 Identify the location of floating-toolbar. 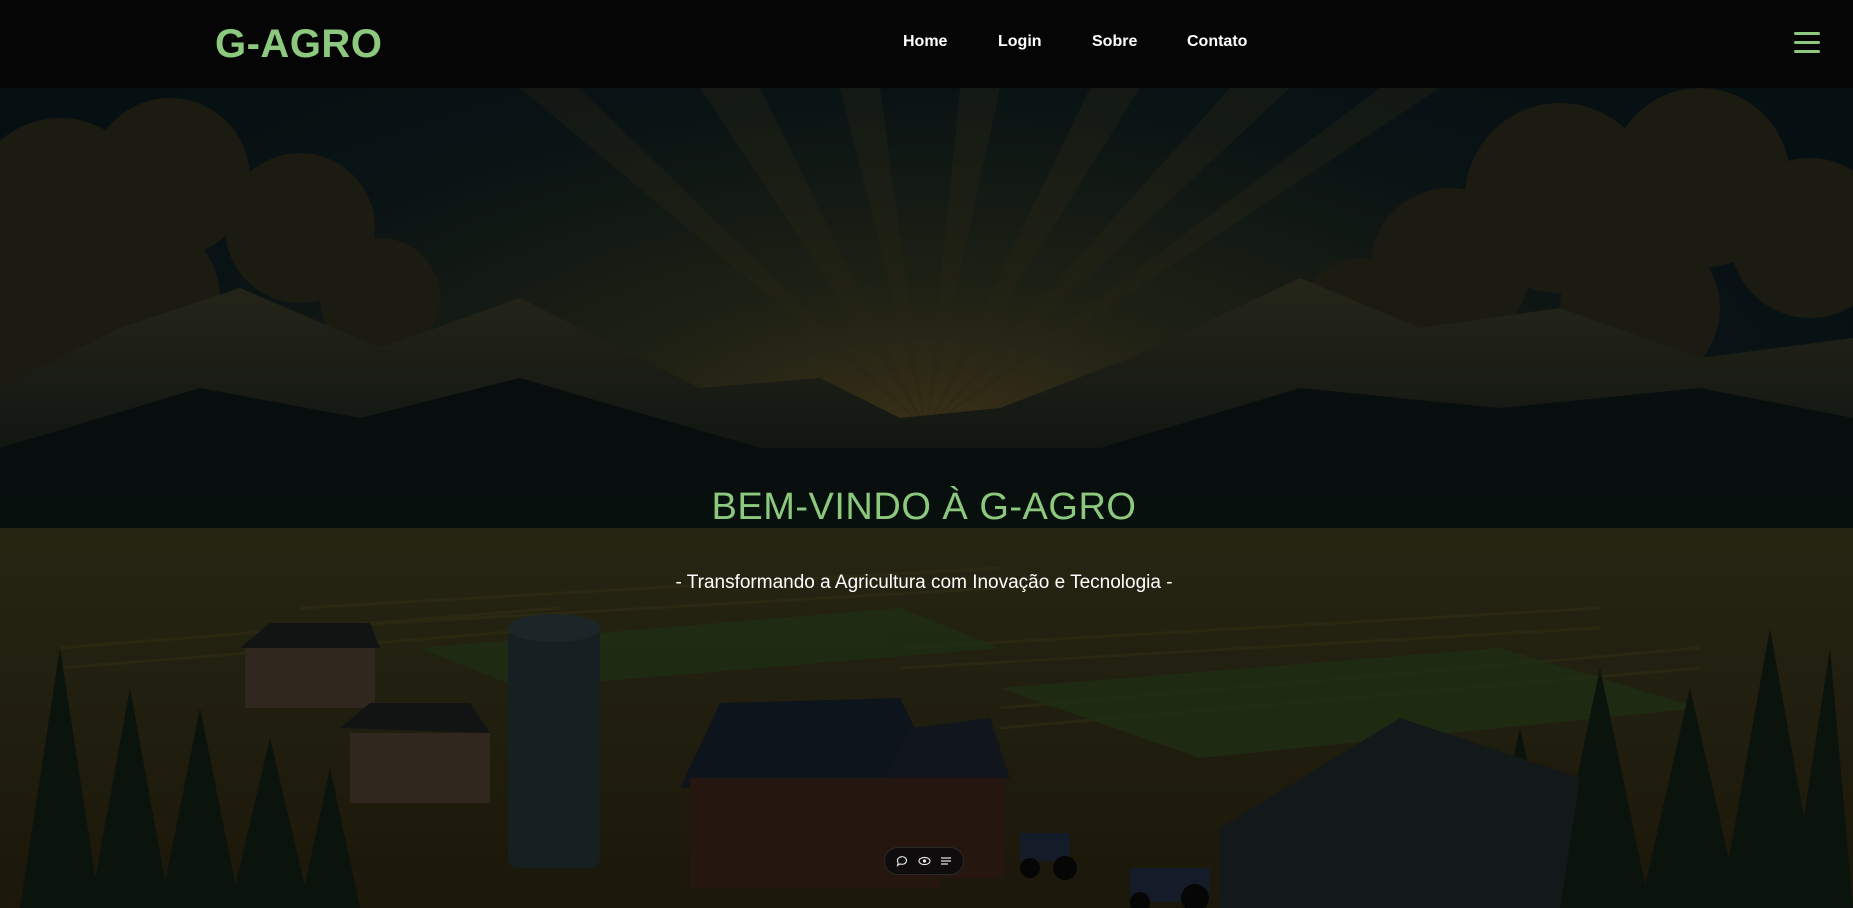
(924, 861).